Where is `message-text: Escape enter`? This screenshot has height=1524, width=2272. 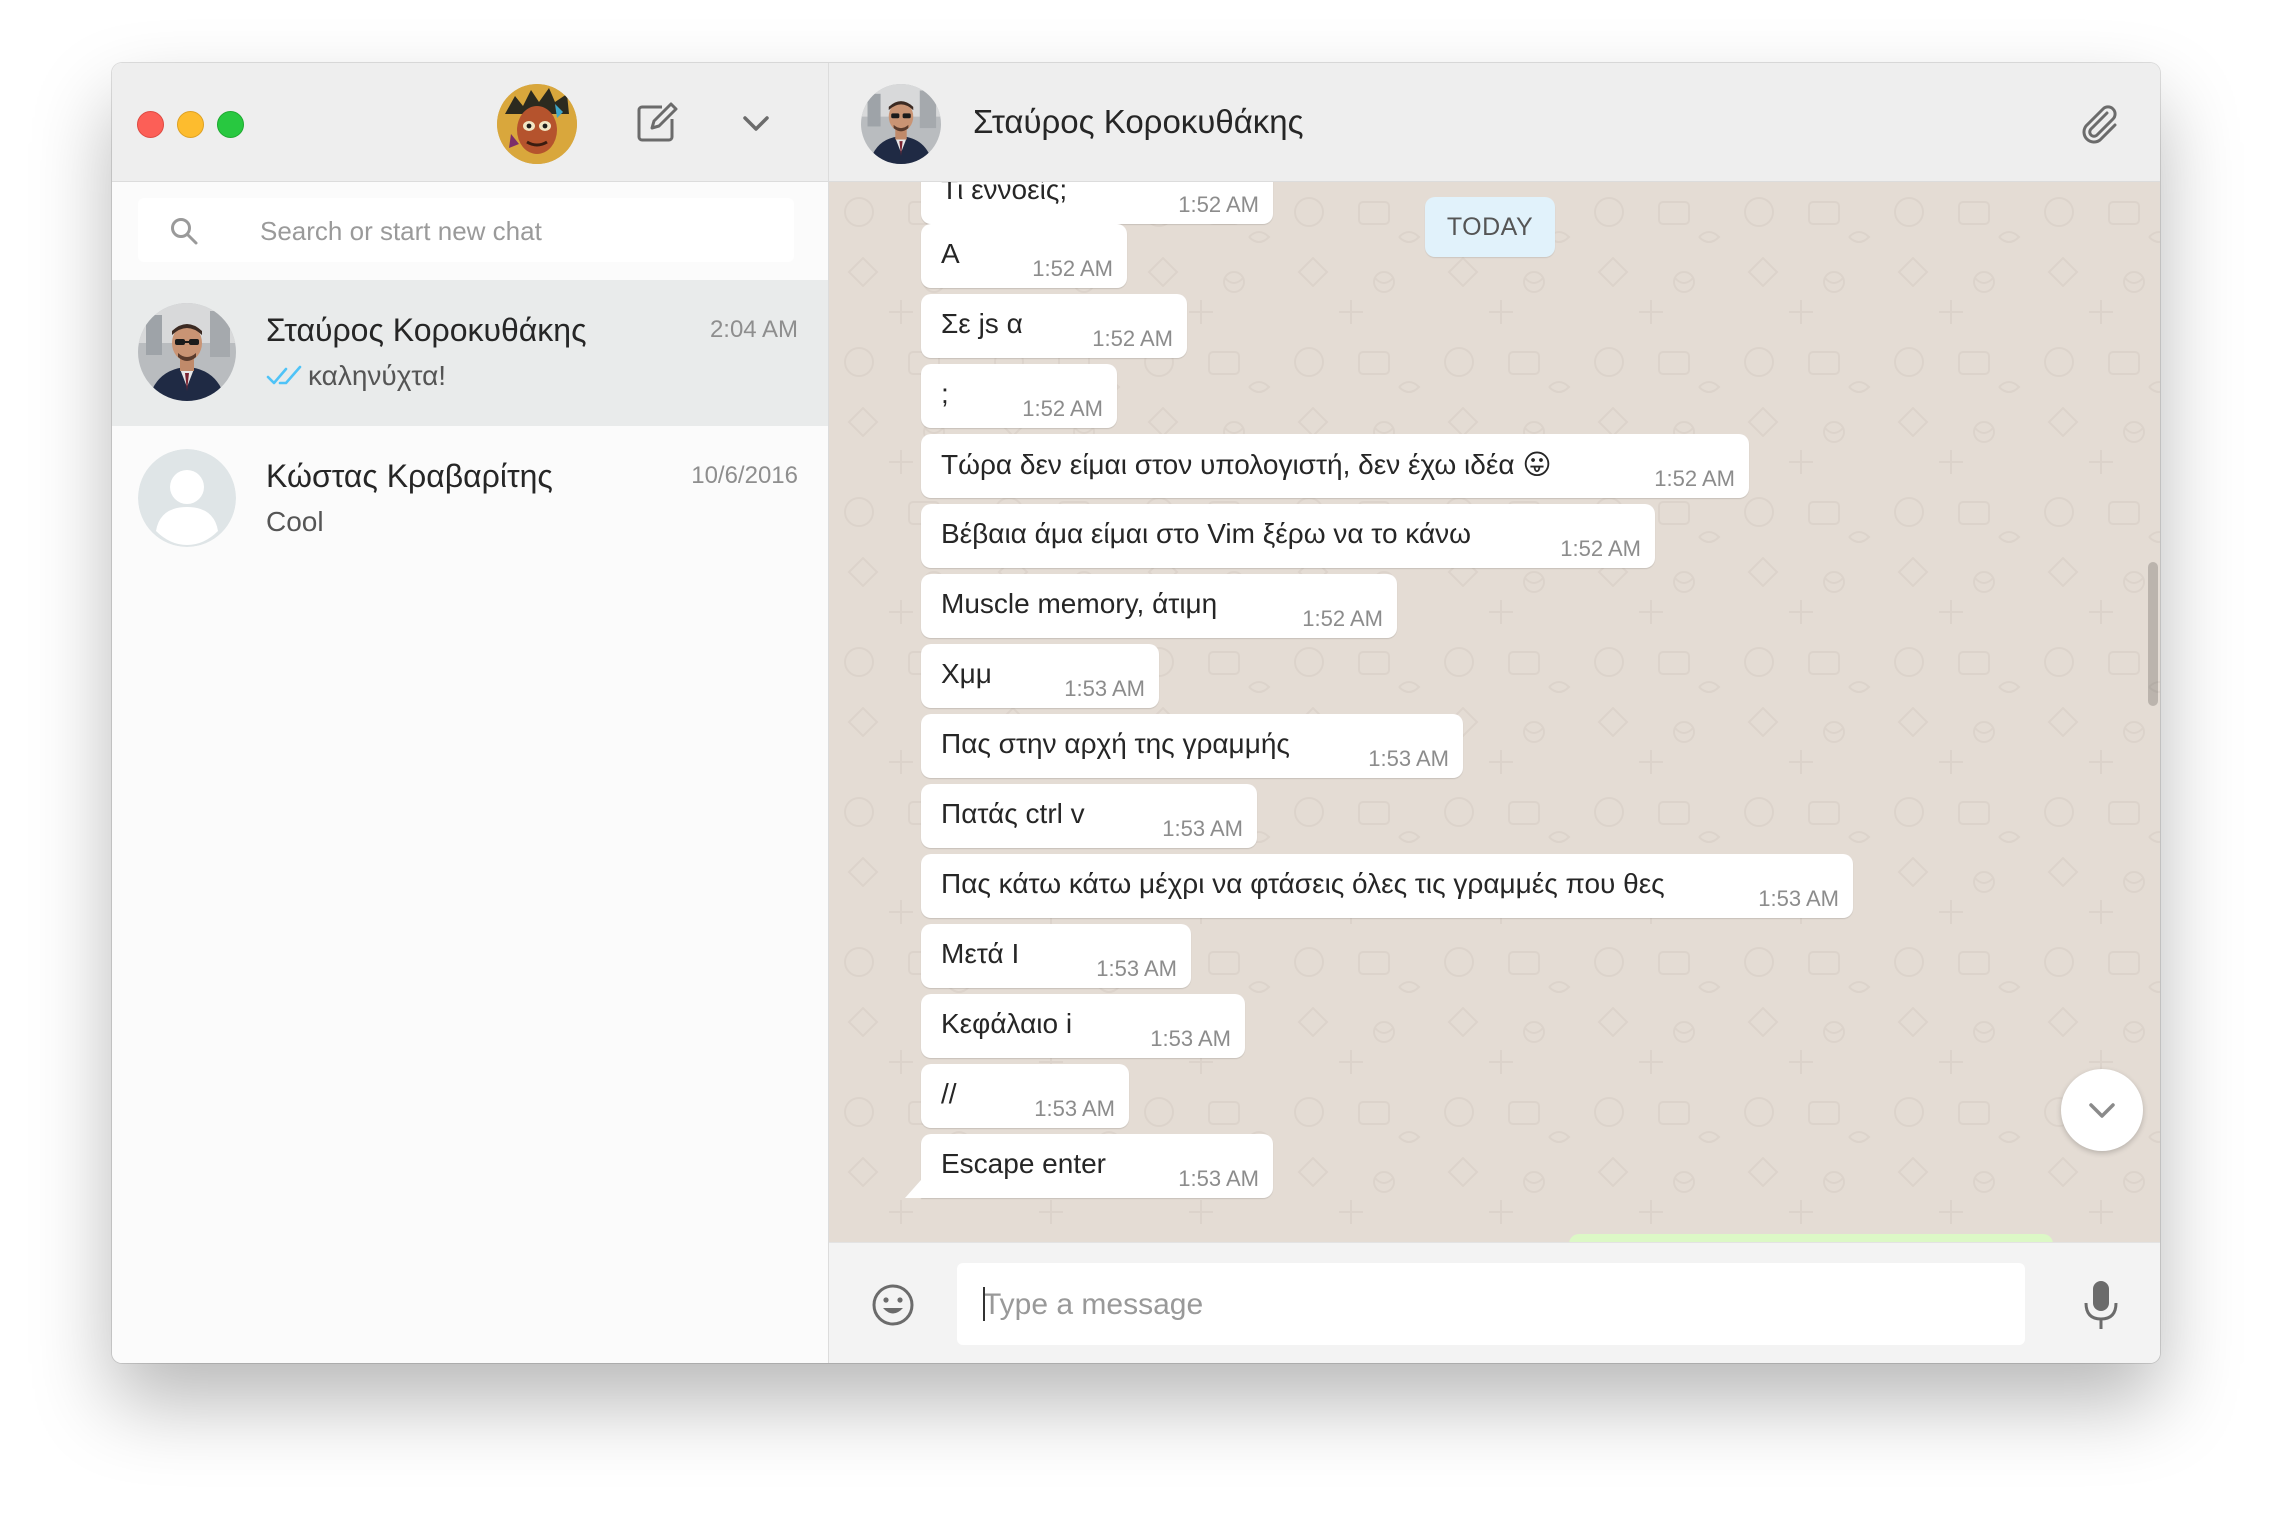
message-text: Escape enter is located at coordinates (1023, 1163).